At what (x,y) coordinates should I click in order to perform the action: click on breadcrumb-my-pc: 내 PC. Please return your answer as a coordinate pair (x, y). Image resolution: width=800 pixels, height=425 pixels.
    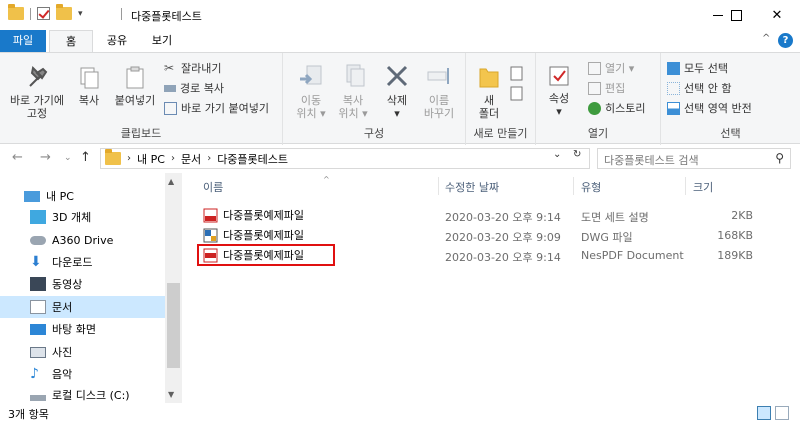
    Looking at the image, I should click on (151, 159).